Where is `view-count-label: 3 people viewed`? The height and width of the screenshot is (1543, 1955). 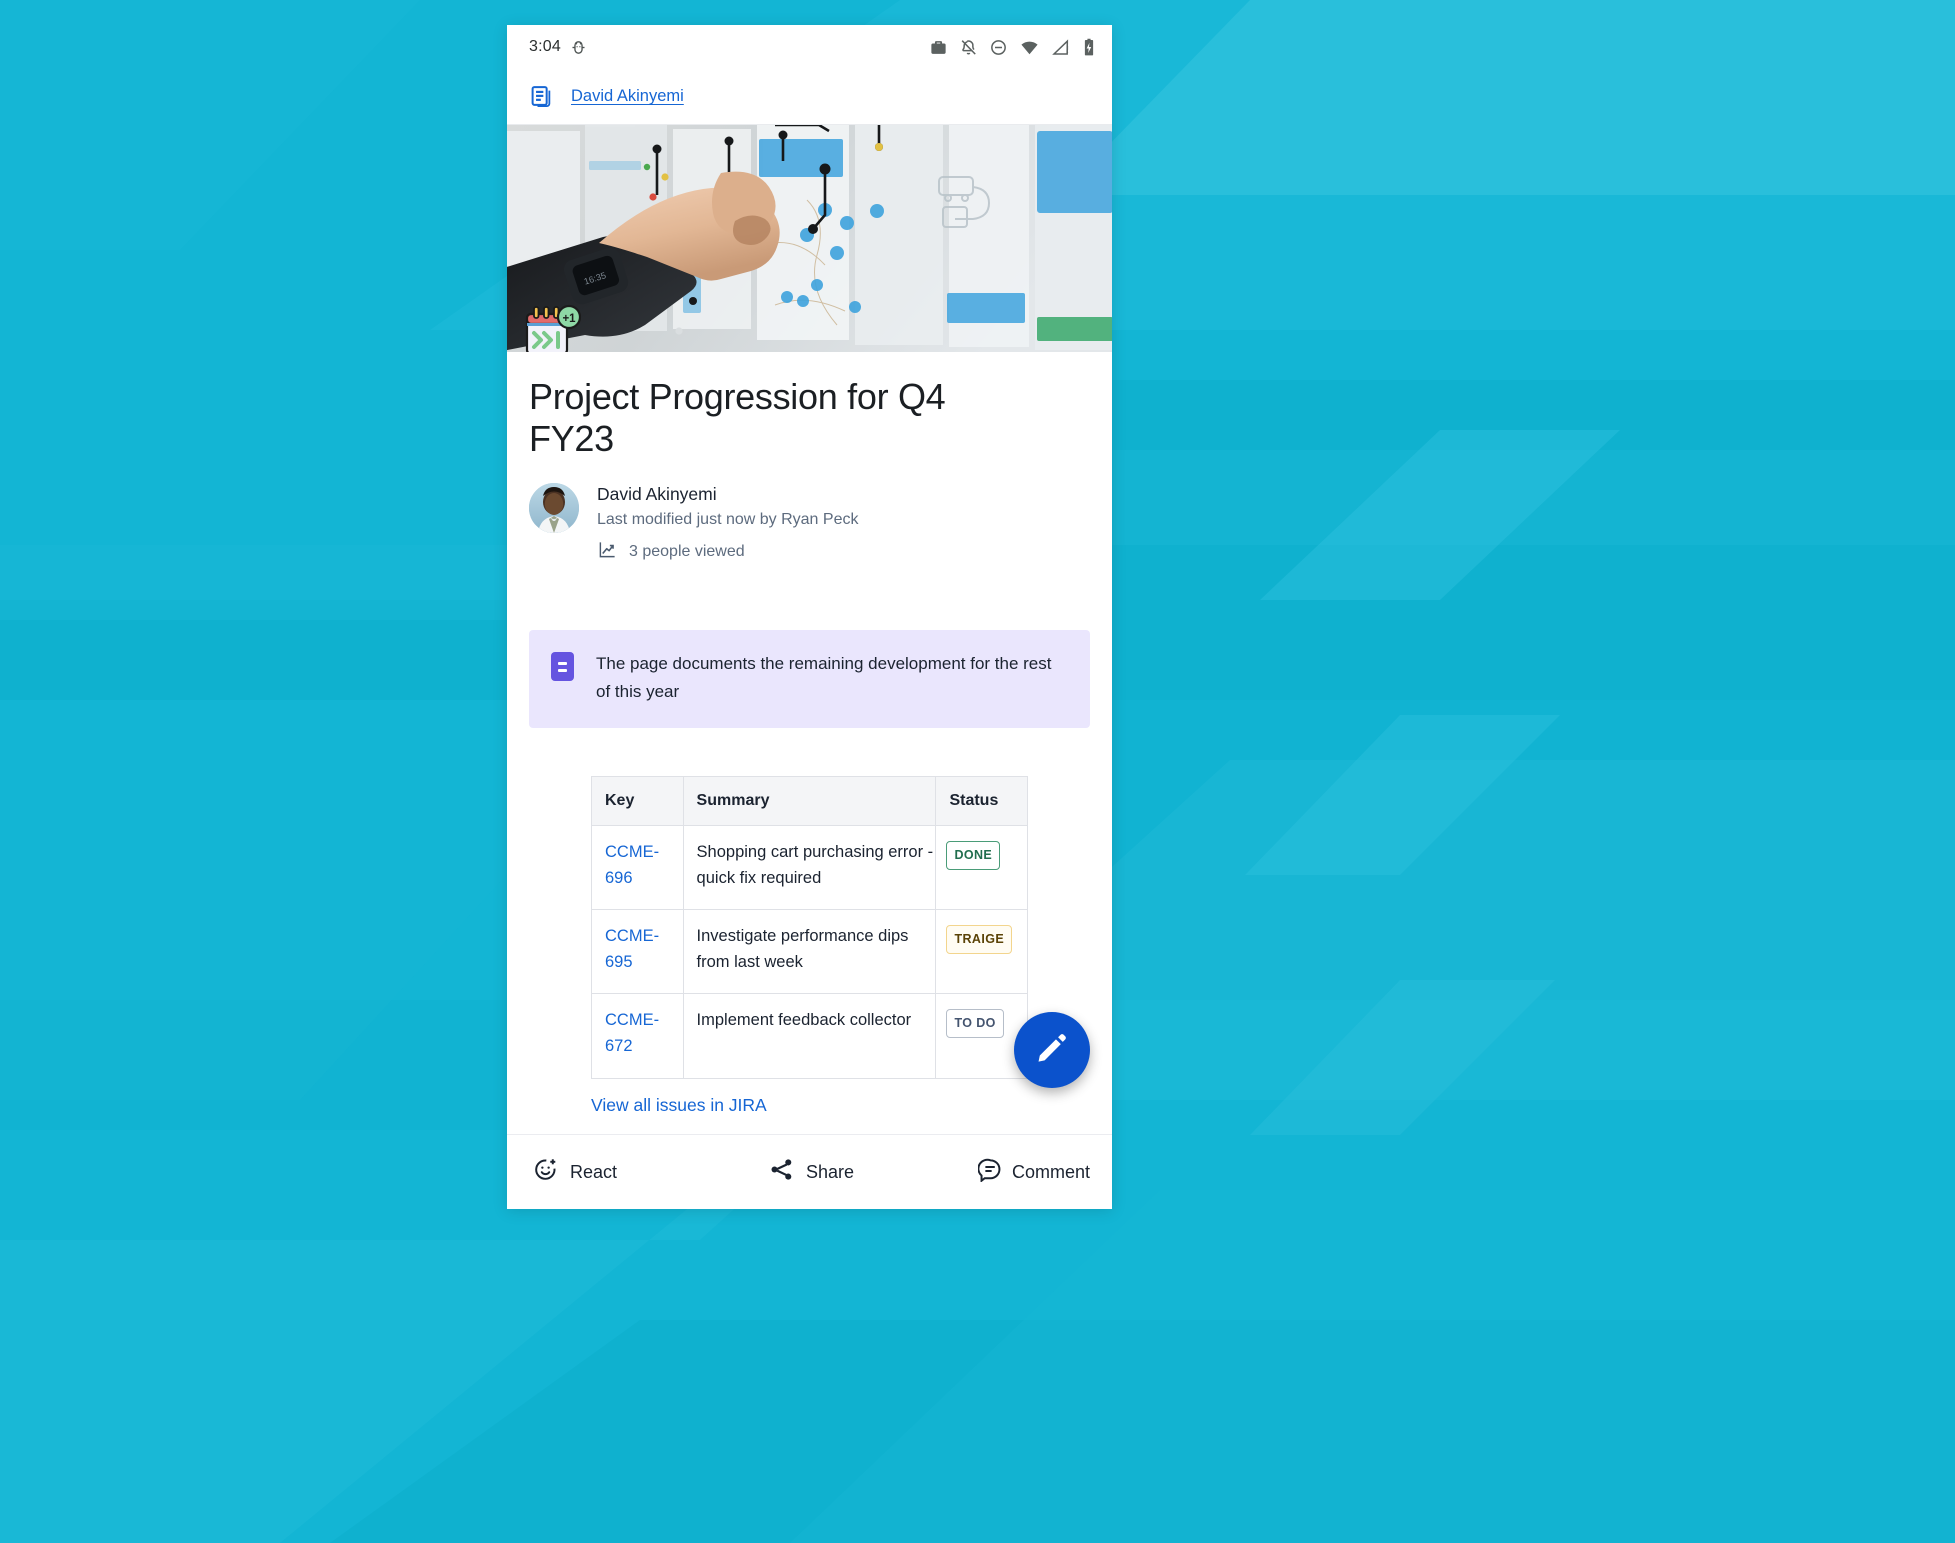
view-count-label: 3 people viewed is located at coordinates (687, 552).